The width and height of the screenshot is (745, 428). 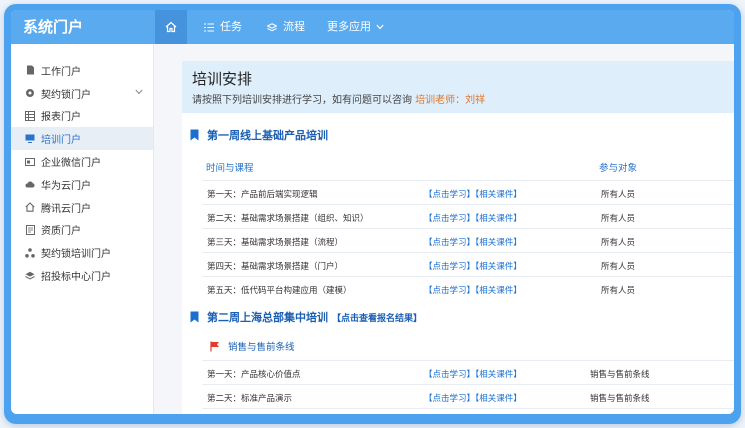 What do you see at coordinates (458, 87) in the screenshot?
I see `title-banner: 培训安排 请按照下列培训安排进行学习，如有问题可以咨询 培训老师：刘祥` at bounding box center [458, 87].